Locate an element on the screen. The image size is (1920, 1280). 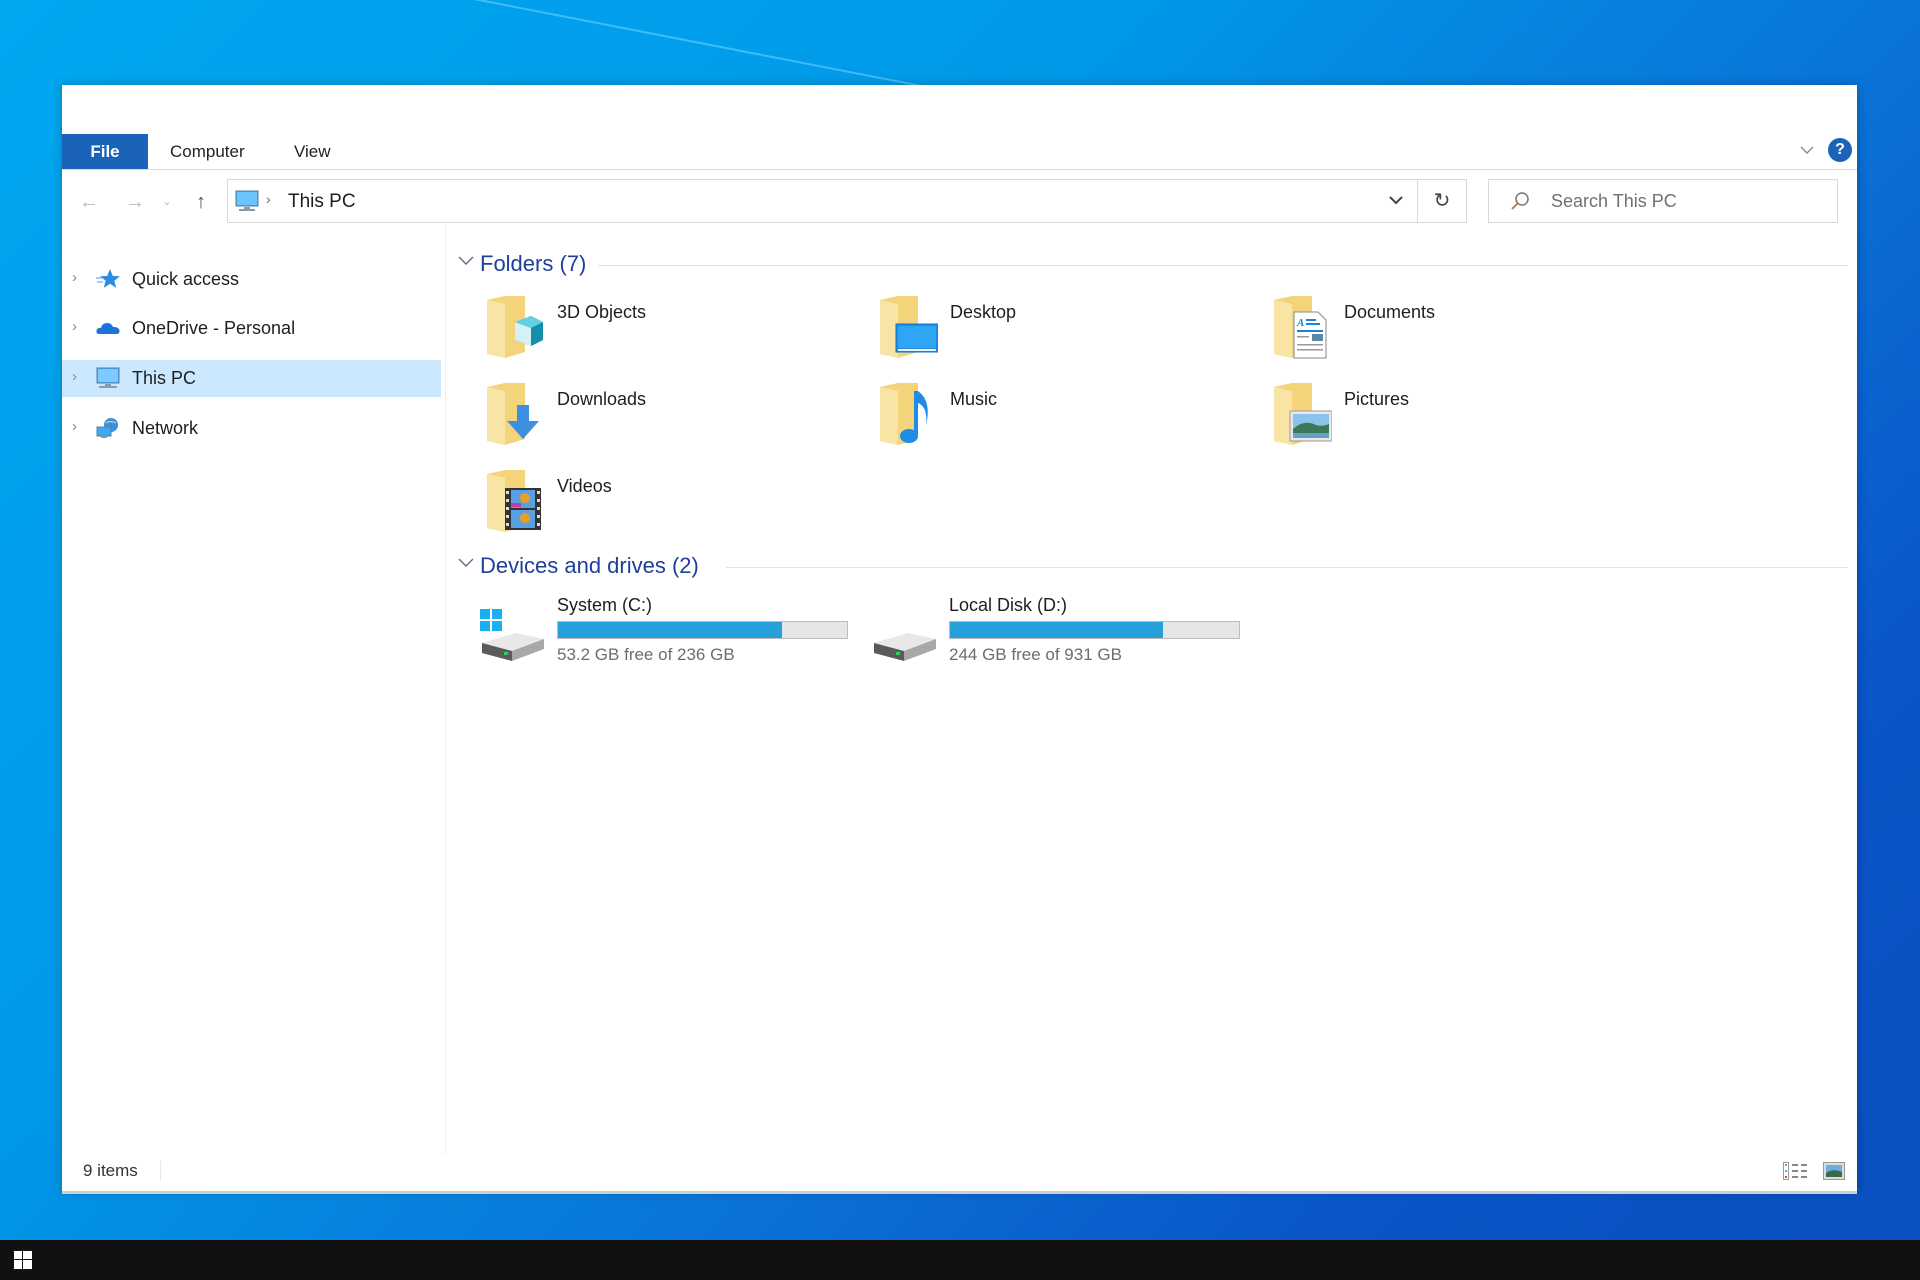
ribbon-tab-bar: File Computer View ? is located at coordinates (959, 152).